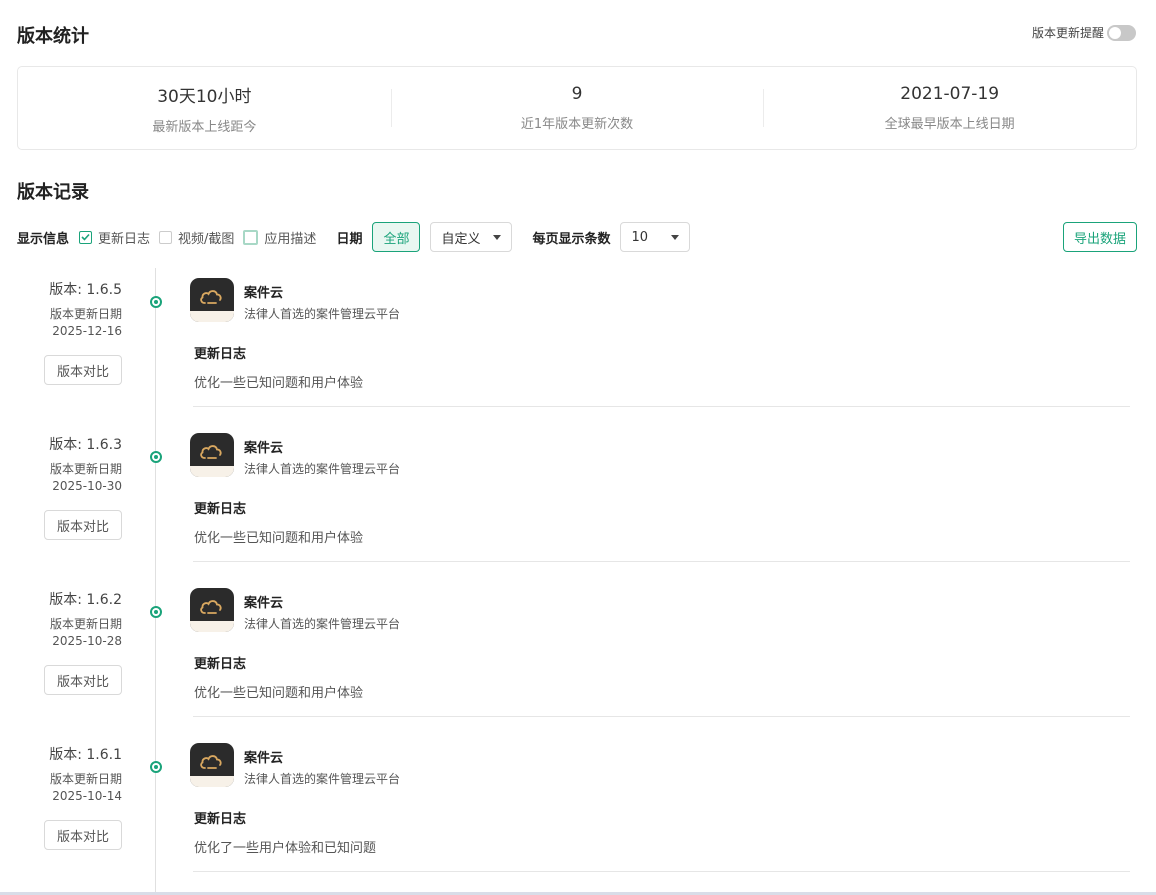 The image size is (1156, 895). What do you see at coordinates (571, 239) in the screenshot?
I see `per-page-label: 每页显示条数` at bounding box center [571, 239].